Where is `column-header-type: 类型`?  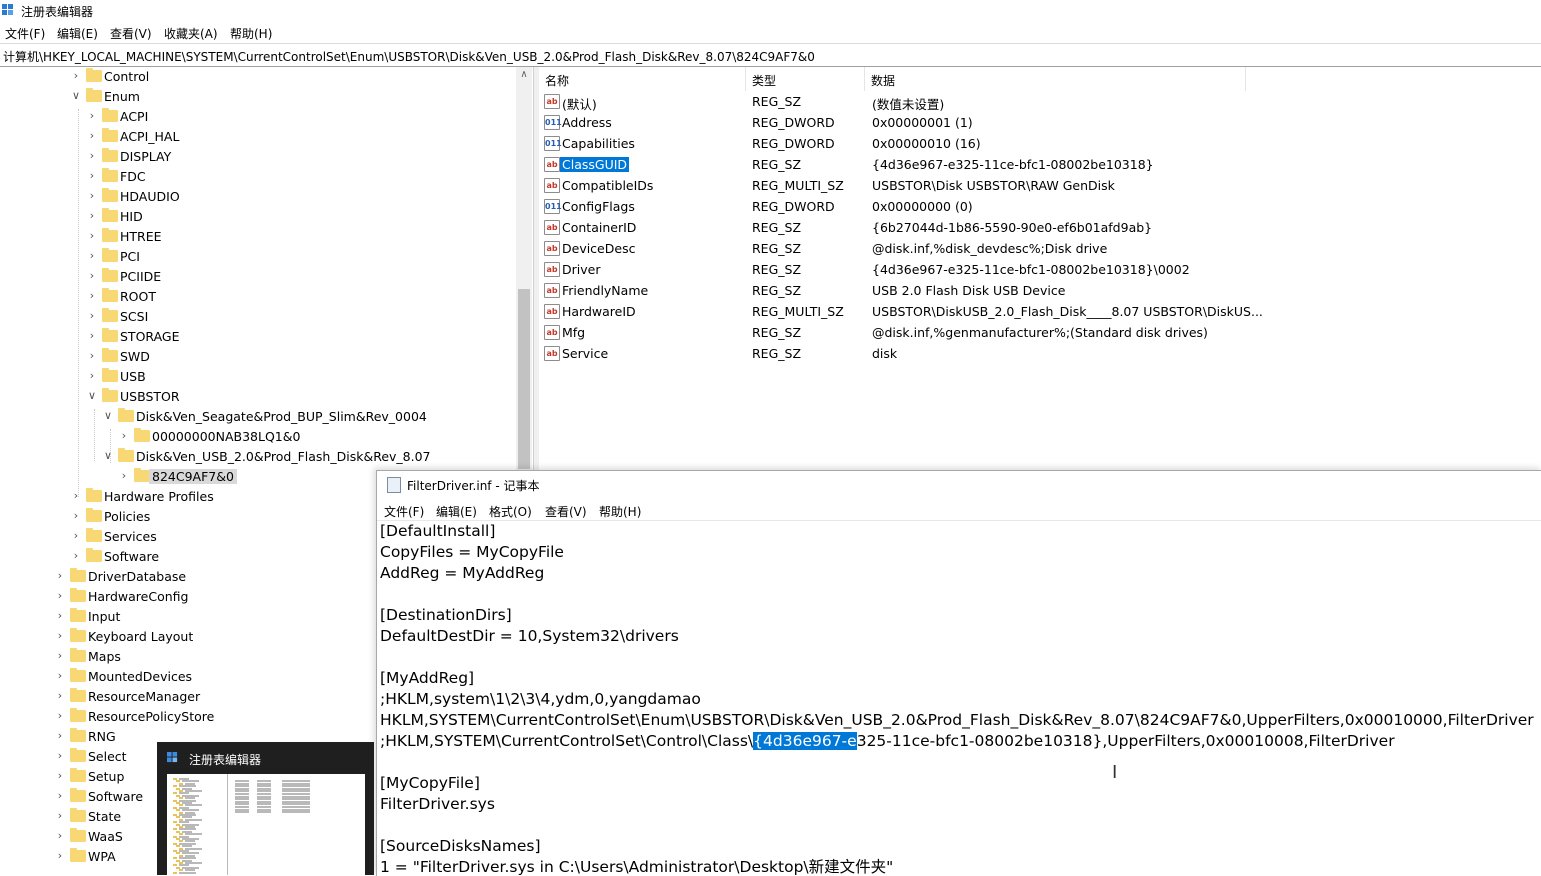 column-header-type: 类型 is located at coordinates (805, 79).